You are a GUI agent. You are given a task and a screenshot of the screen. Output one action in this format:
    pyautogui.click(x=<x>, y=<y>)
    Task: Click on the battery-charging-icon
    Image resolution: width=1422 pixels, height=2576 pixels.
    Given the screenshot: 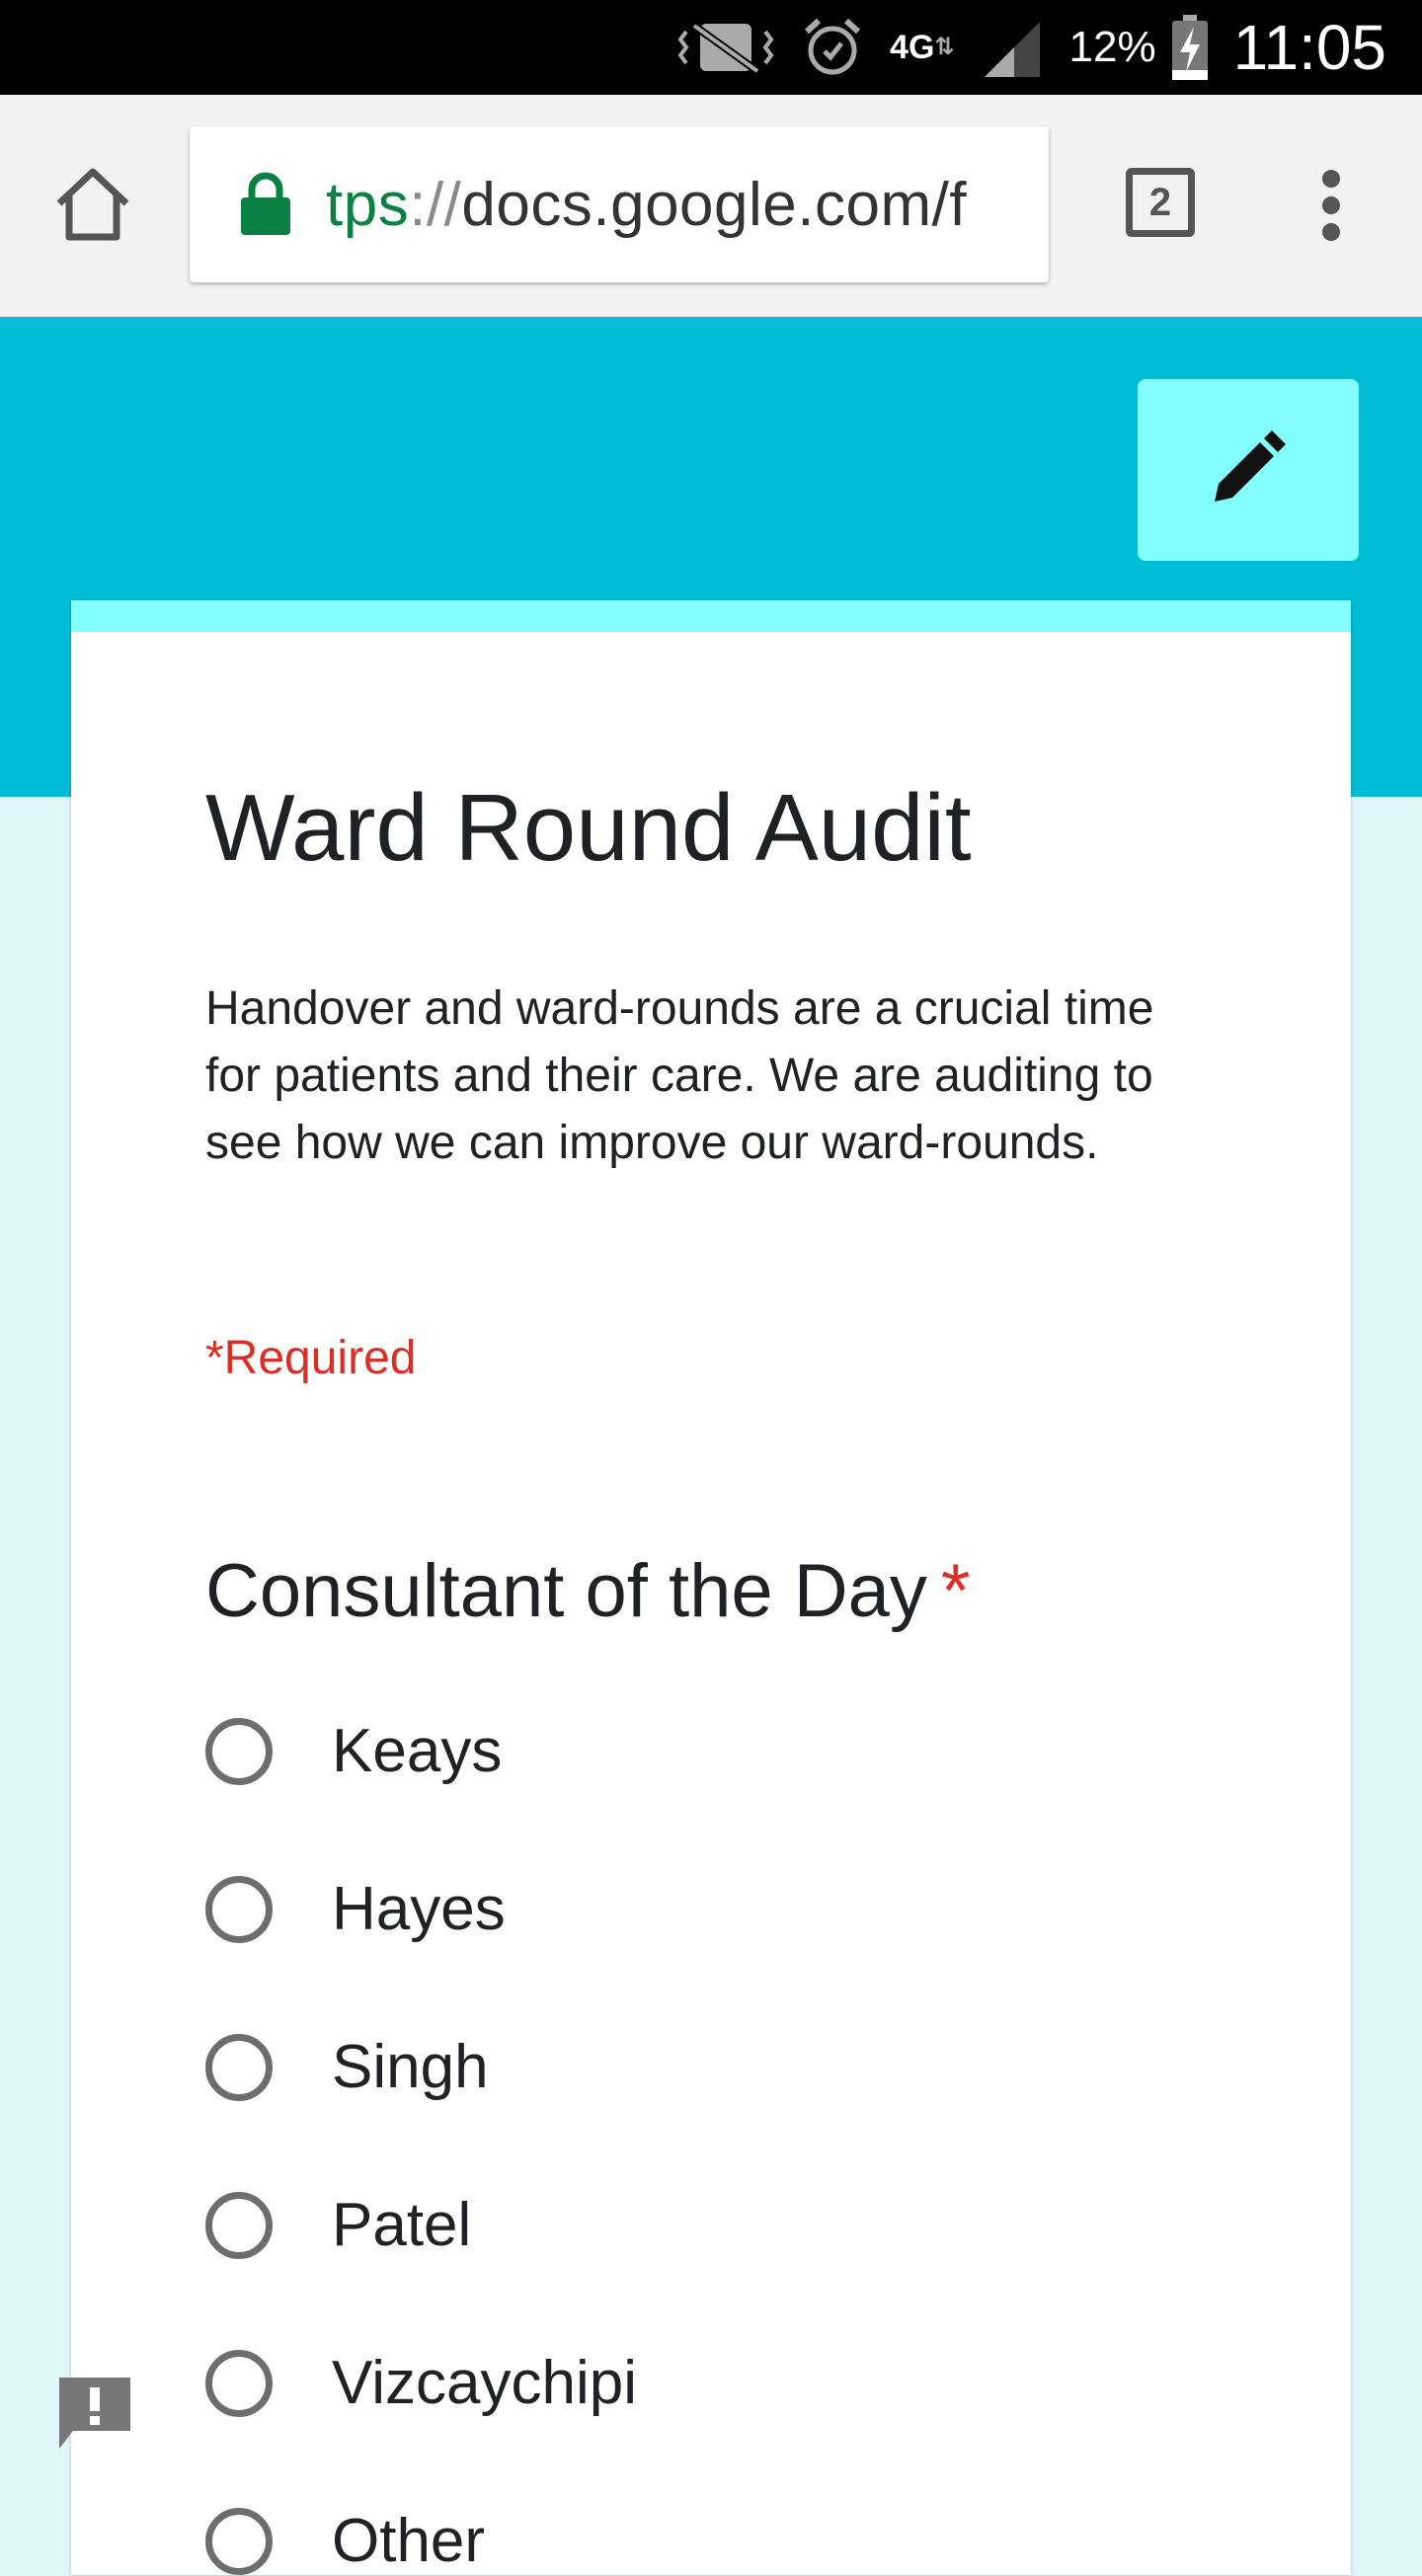 What is the action you would take?
    pyautogui.click(x=1190, y=47)
    